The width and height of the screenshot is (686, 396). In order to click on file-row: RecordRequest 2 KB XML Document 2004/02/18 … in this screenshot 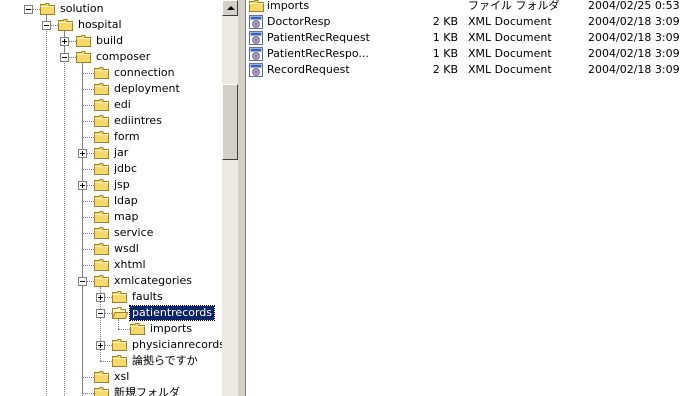, I will do `click(466, 70)`.